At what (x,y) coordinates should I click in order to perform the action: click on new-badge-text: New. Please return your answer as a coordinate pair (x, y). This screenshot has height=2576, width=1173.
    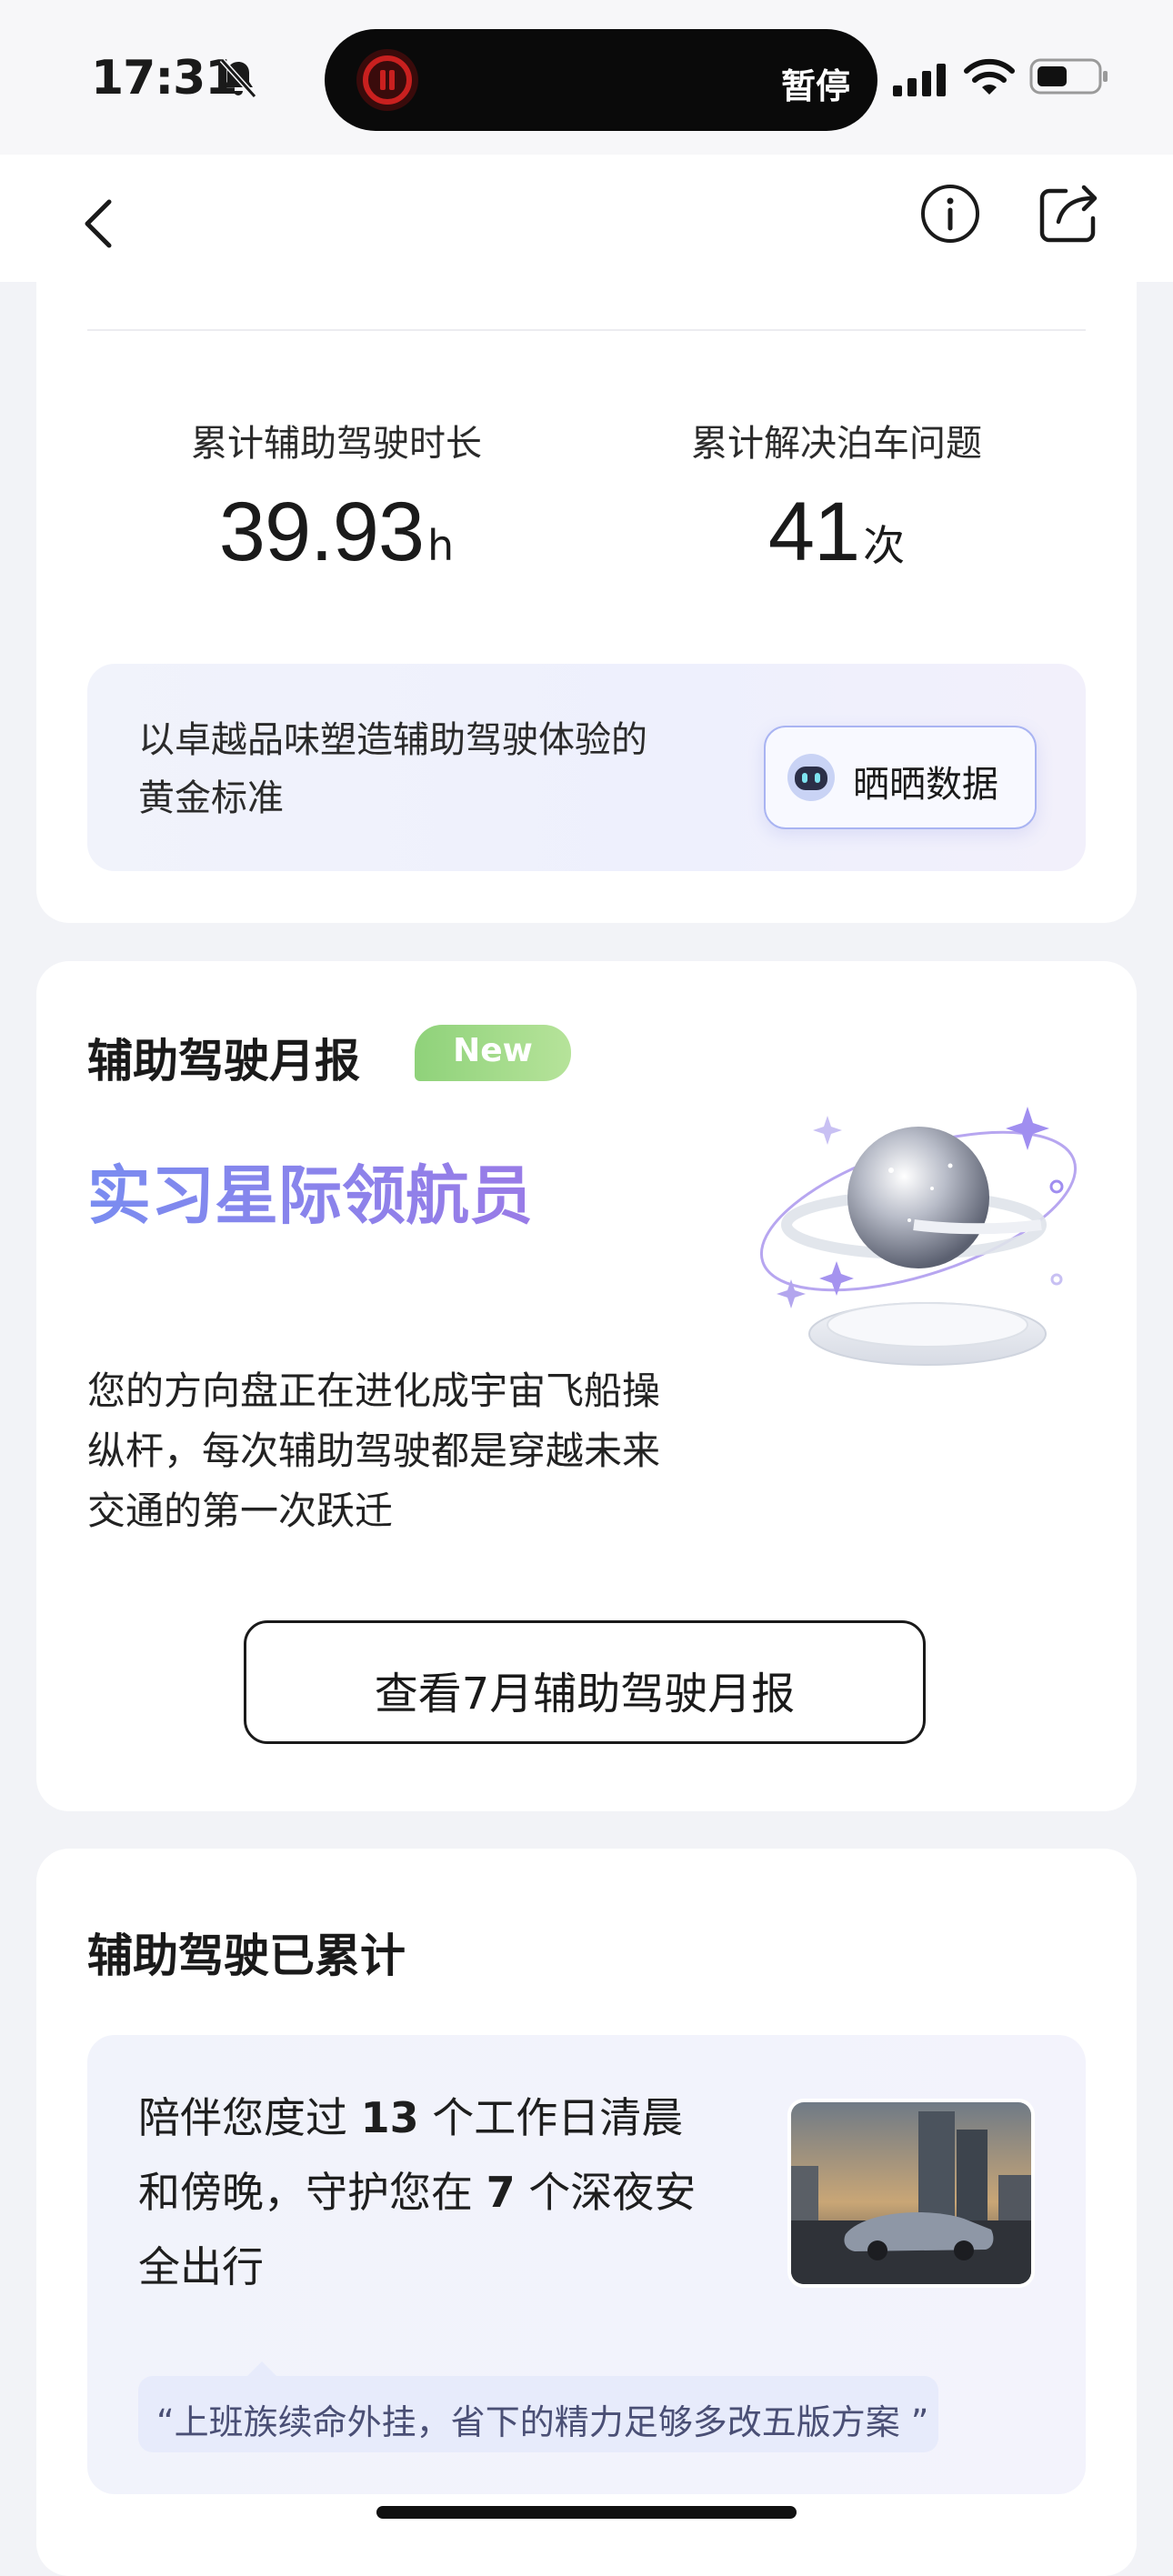
    Looking at the image, I should click on (493, 1050).